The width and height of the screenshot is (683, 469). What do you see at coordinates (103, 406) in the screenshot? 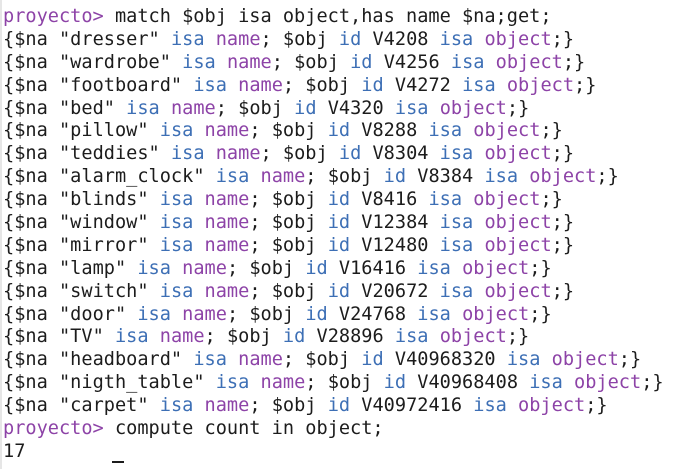
I see `name-value: "carpet"` at bounding box center [103, 406].